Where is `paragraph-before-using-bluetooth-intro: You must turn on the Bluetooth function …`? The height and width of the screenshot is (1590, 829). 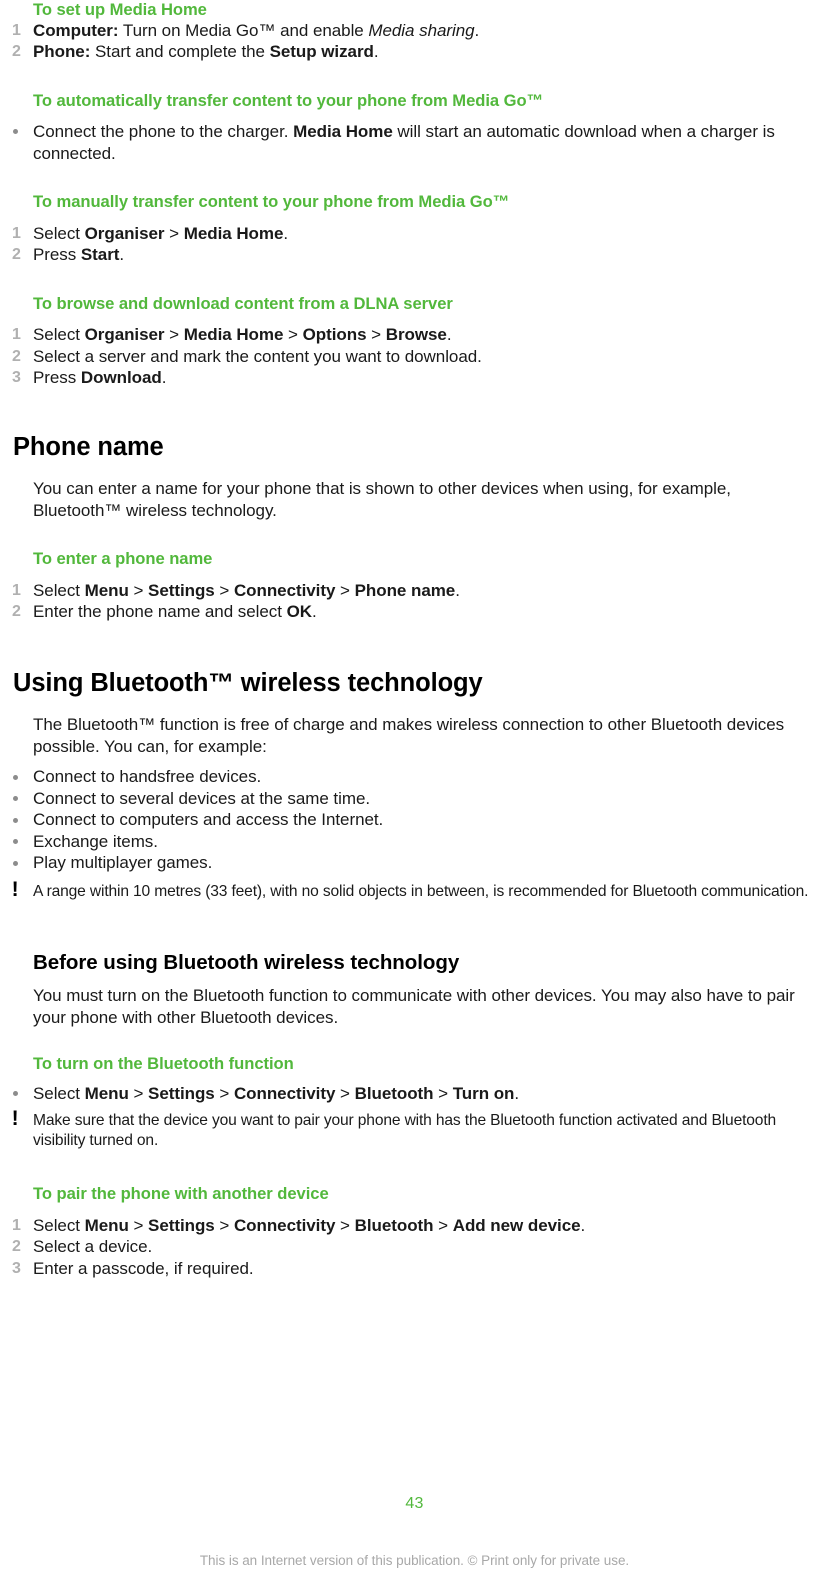 paragraph-before-using-bluetooth-intro: You must turn on the Bluetooth function … is located at coordinates (414, 1006).